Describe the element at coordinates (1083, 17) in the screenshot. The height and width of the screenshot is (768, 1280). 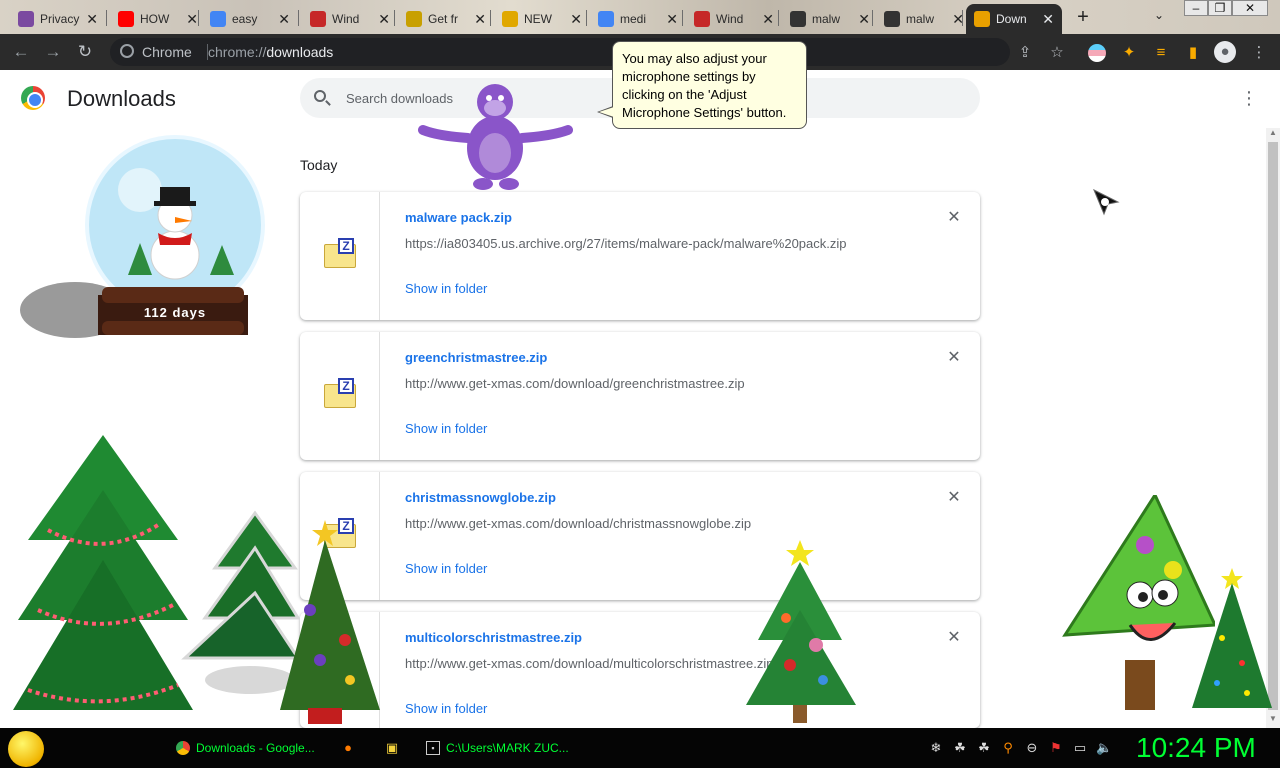
I see `new-tab-button: +` at that location.